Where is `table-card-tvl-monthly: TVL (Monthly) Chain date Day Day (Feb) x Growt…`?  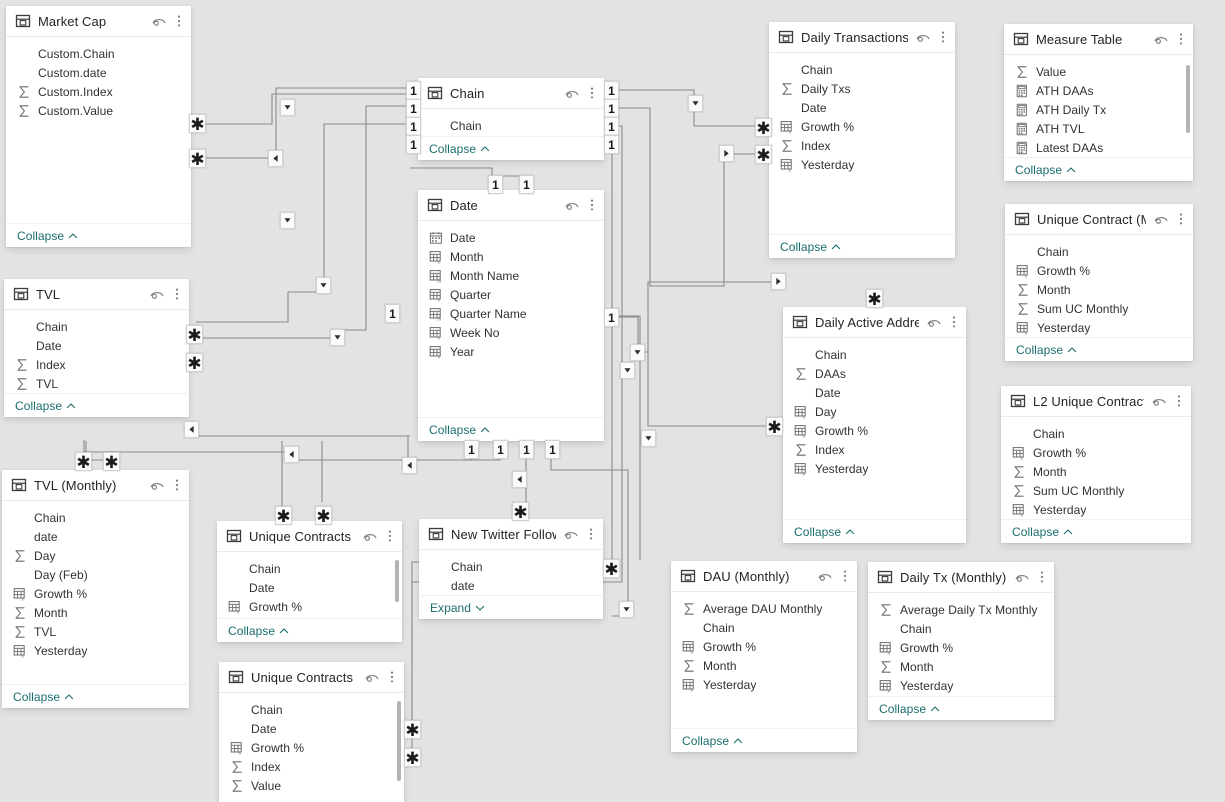
table-card-tvl-monthly: TVL (Monthly) Chain date Day Day (Feb) x Growt… is located at coordinates (95, 589).